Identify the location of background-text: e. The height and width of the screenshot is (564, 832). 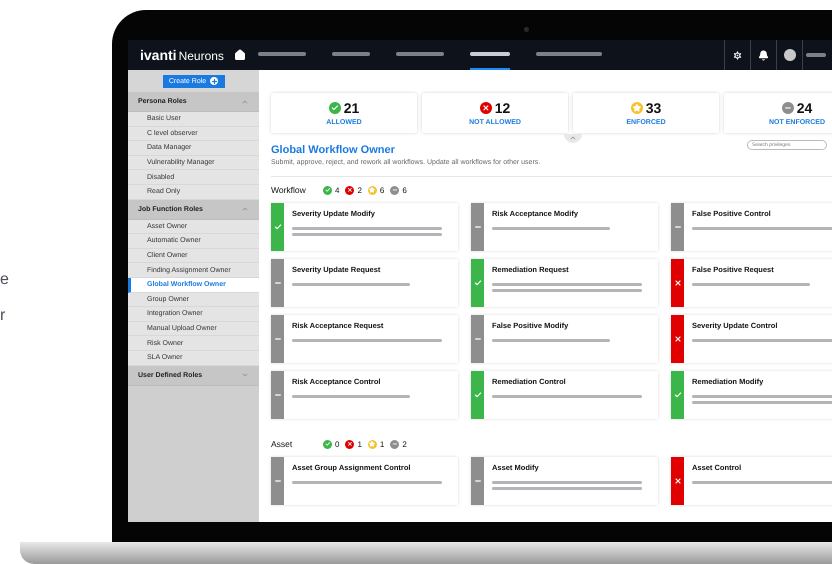
(5, 280).